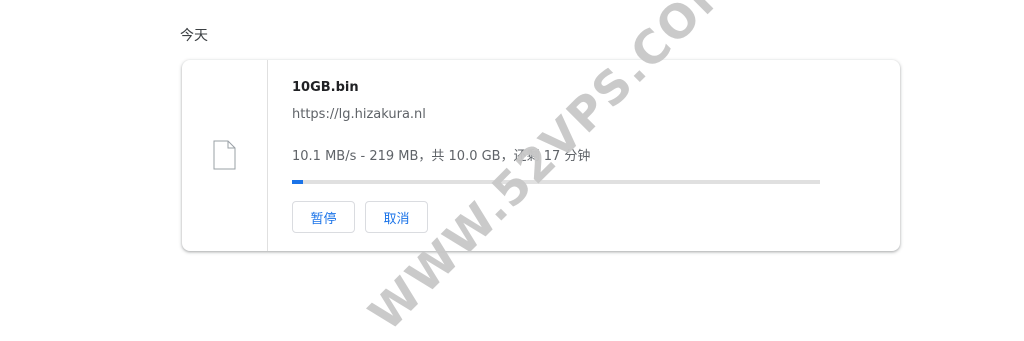 The width and height of the screenshot is (1024, 341). Describe the element at coordinates (396, 217) in the screenshot. I see `cancel-button: 取消` at that location.